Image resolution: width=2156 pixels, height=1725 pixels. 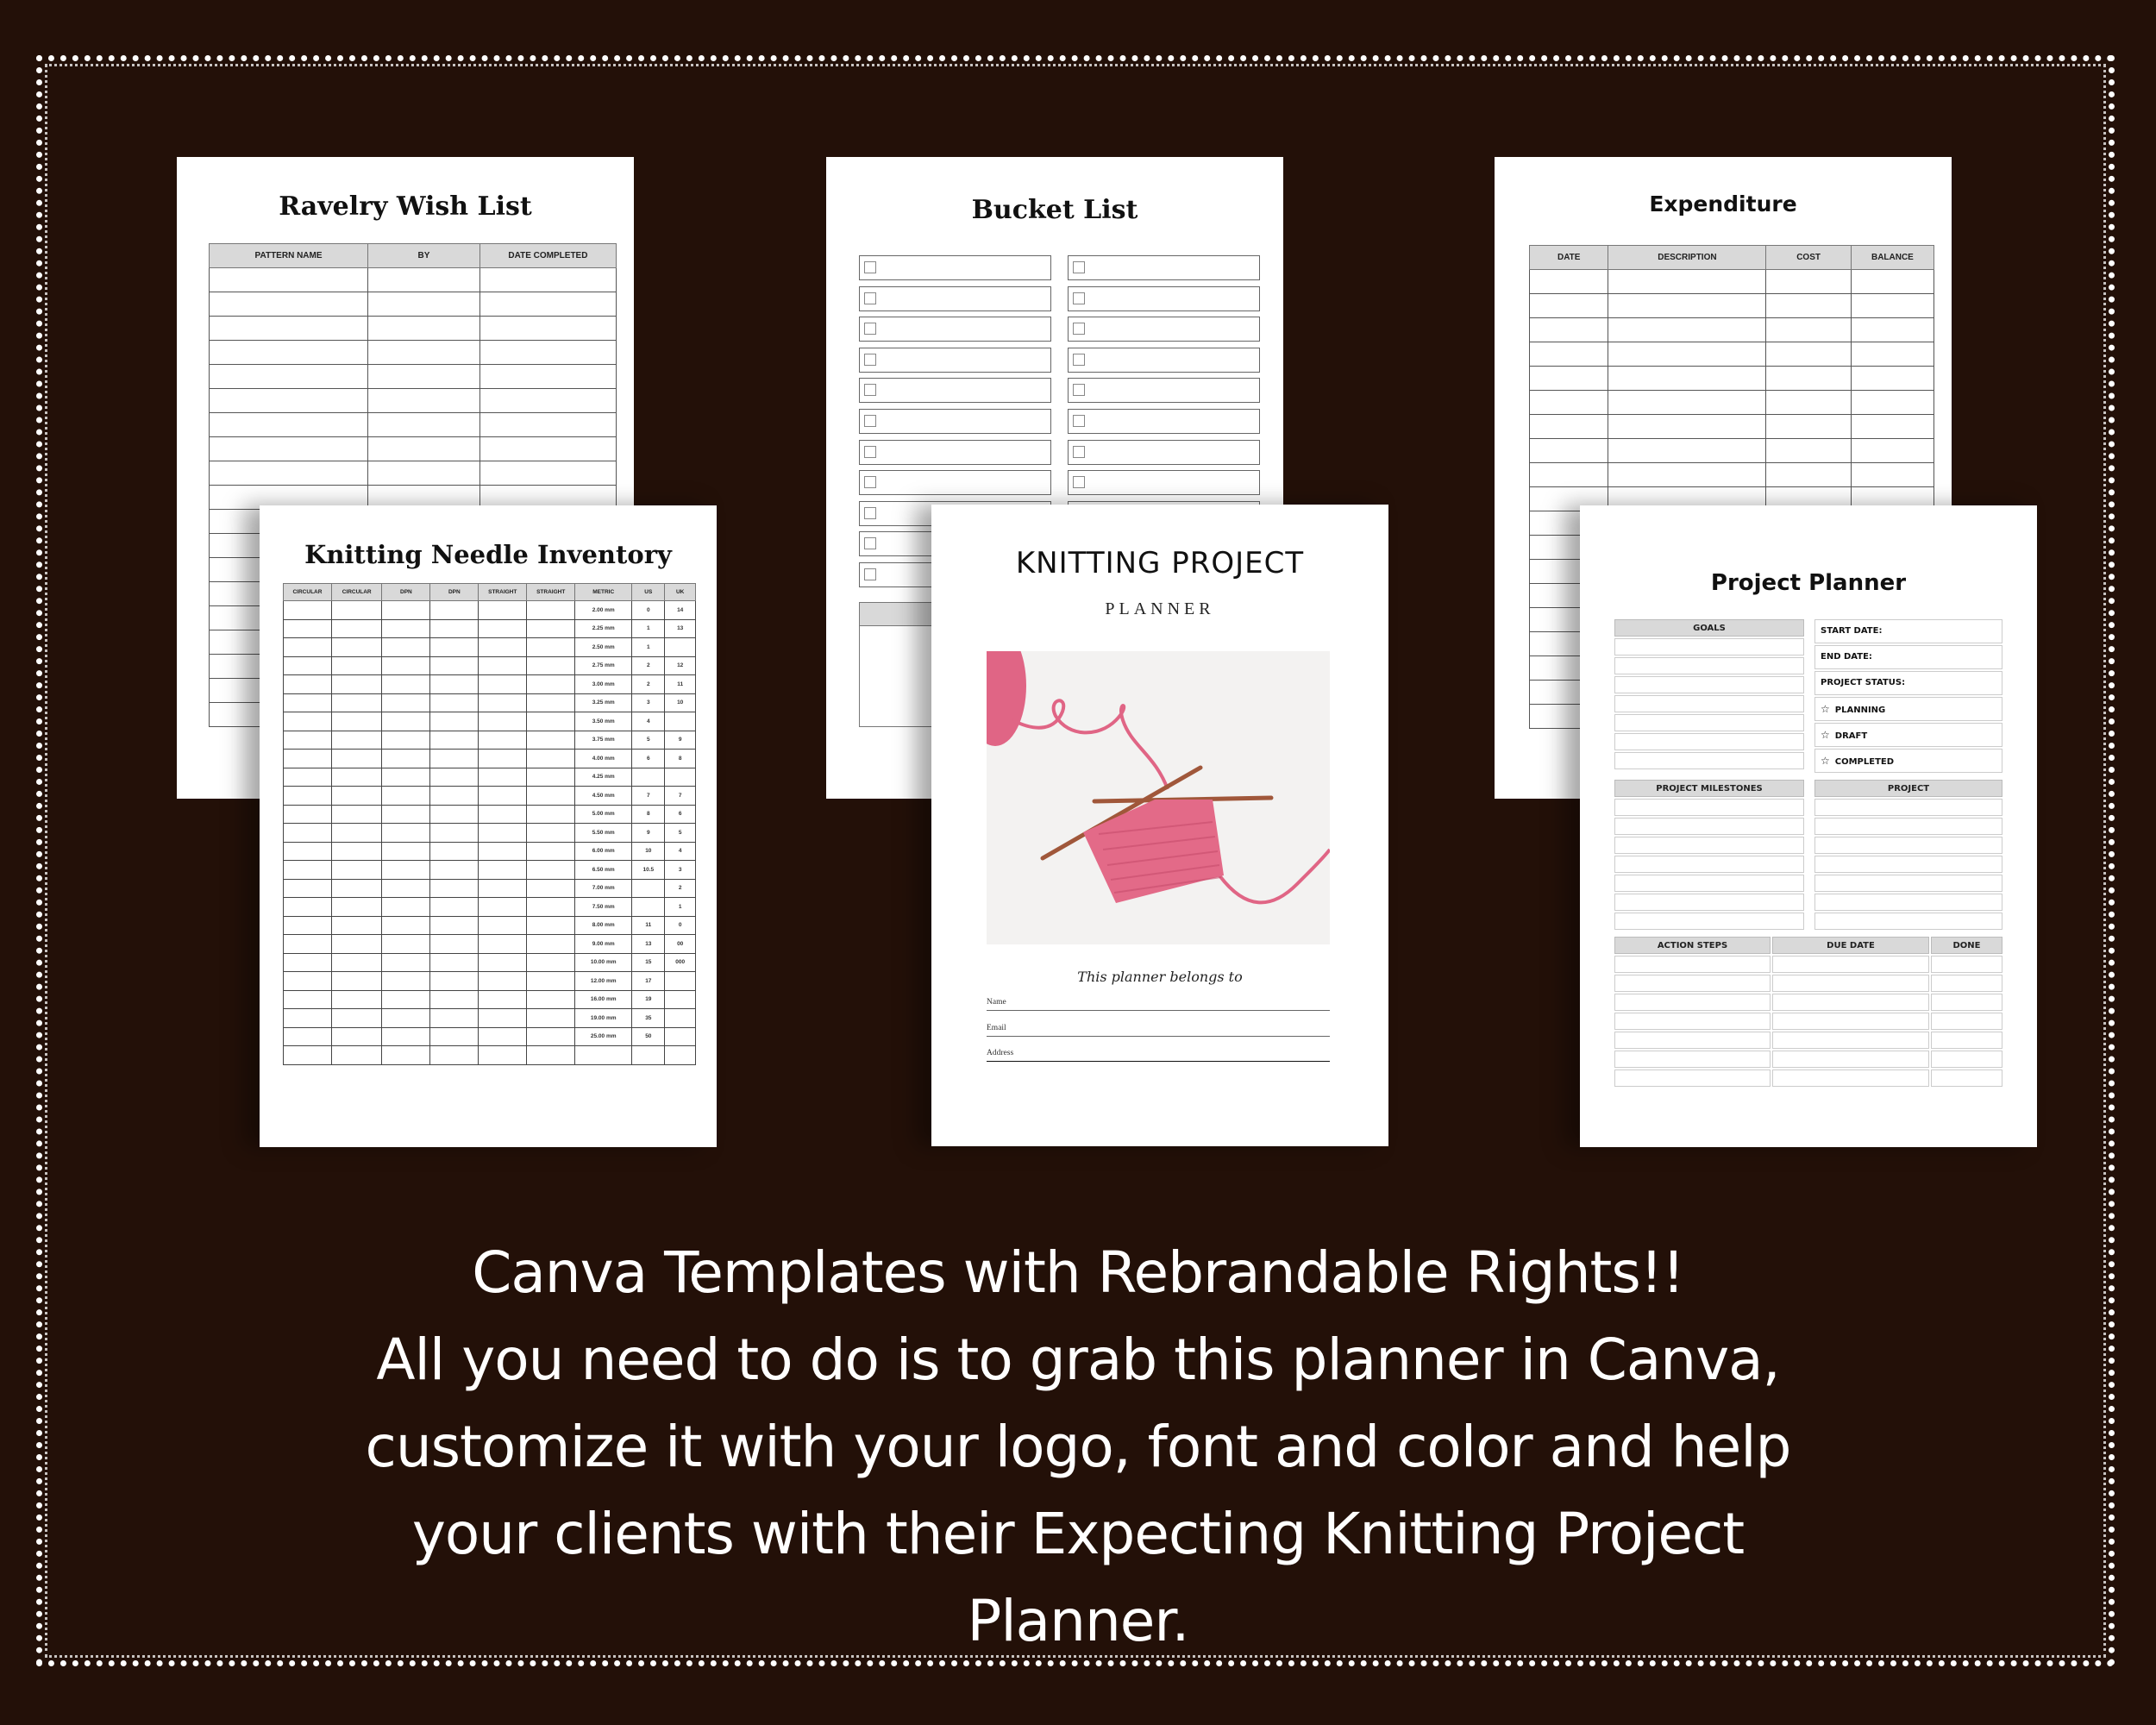 What do you see at coordinates (1908, 761) in the screenshot?
I see `status-completed: ☆ COMPLETED` at bounding box center [1908, 761].